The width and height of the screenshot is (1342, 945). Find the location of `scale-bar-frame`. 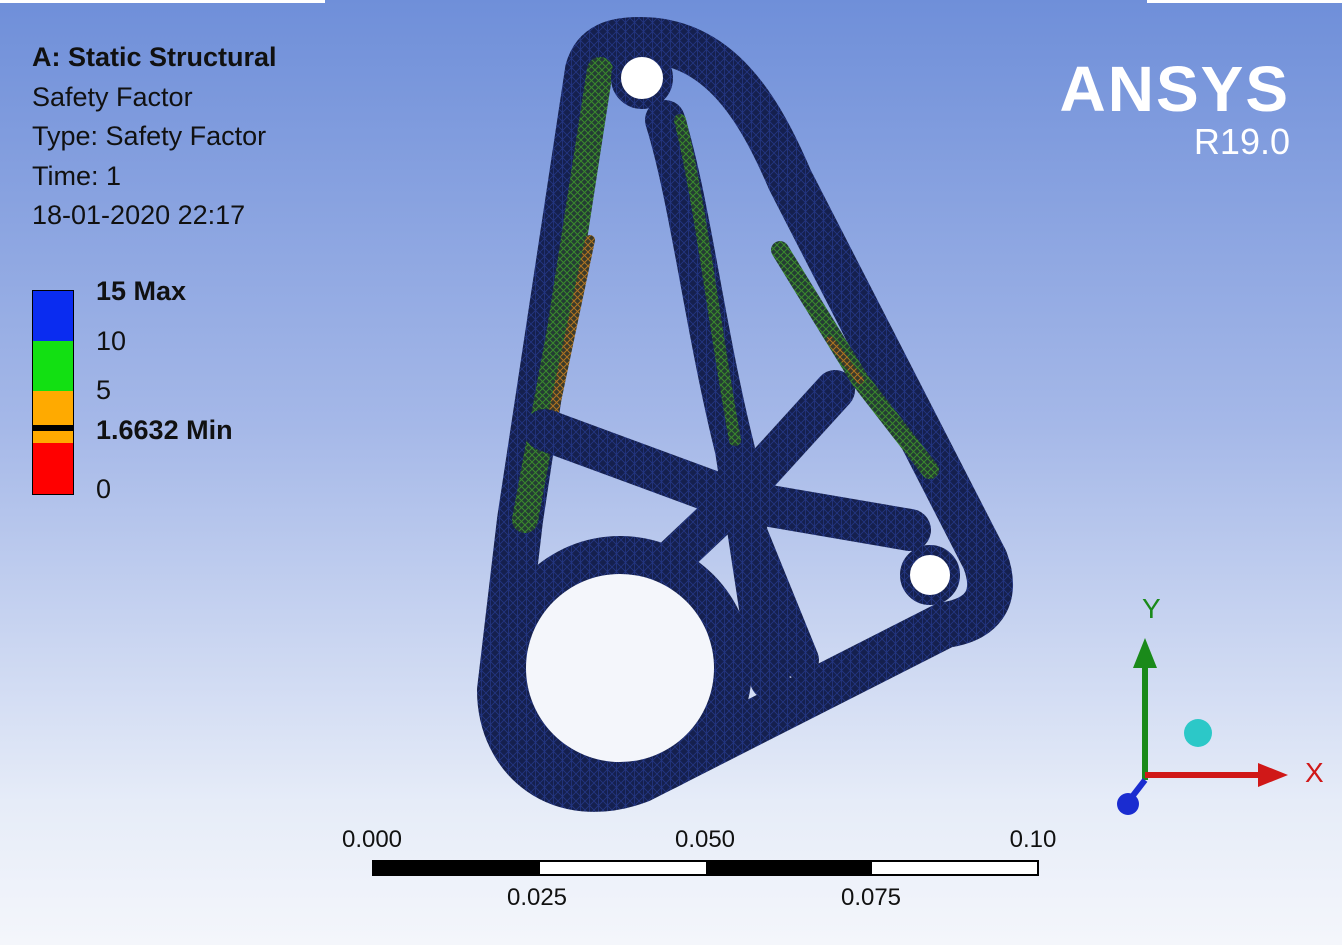

scale-bar-frame is located at coordinates (705, 868).